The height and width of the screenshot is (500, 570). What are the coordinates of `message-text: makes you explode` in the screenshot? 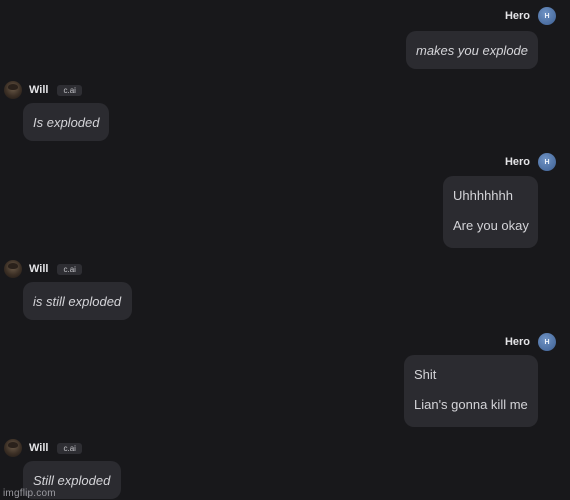 It's located at (472, 50).